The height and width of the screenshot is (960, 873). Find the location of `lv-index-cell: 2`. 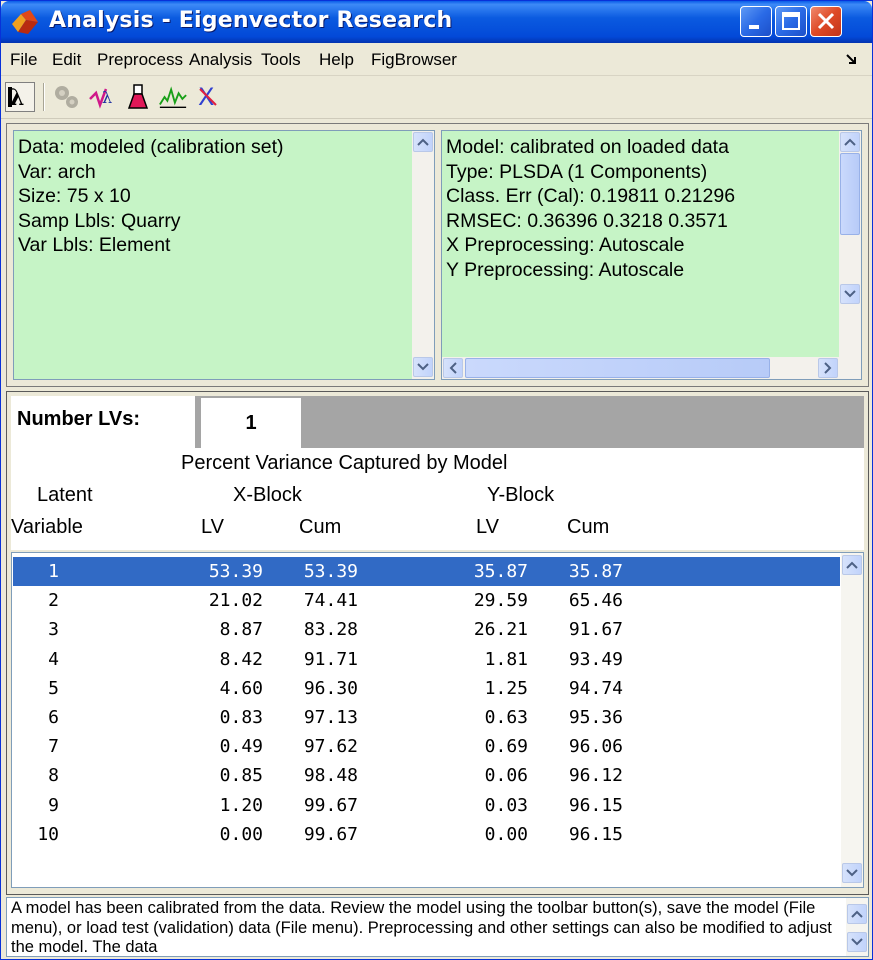

lv-index-cell: 2 is located at coordinates (53, 601).